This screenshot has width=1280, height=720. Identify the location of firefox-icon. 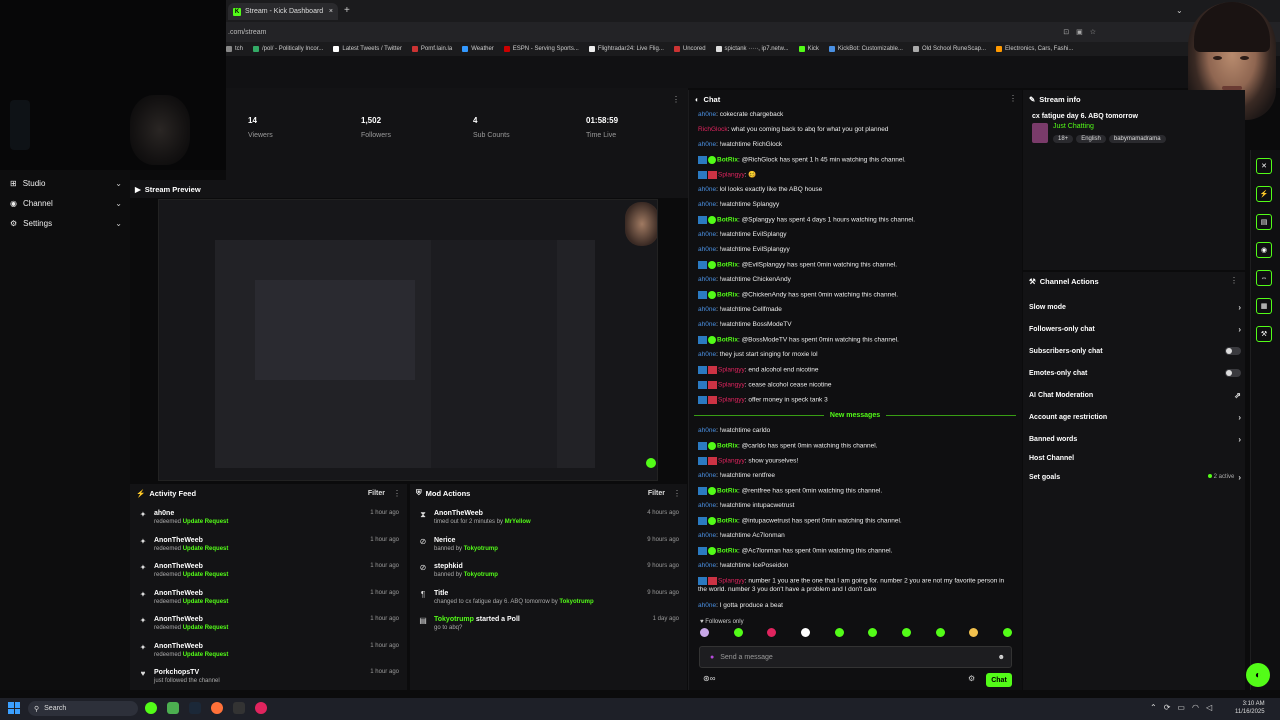
(217, 708).